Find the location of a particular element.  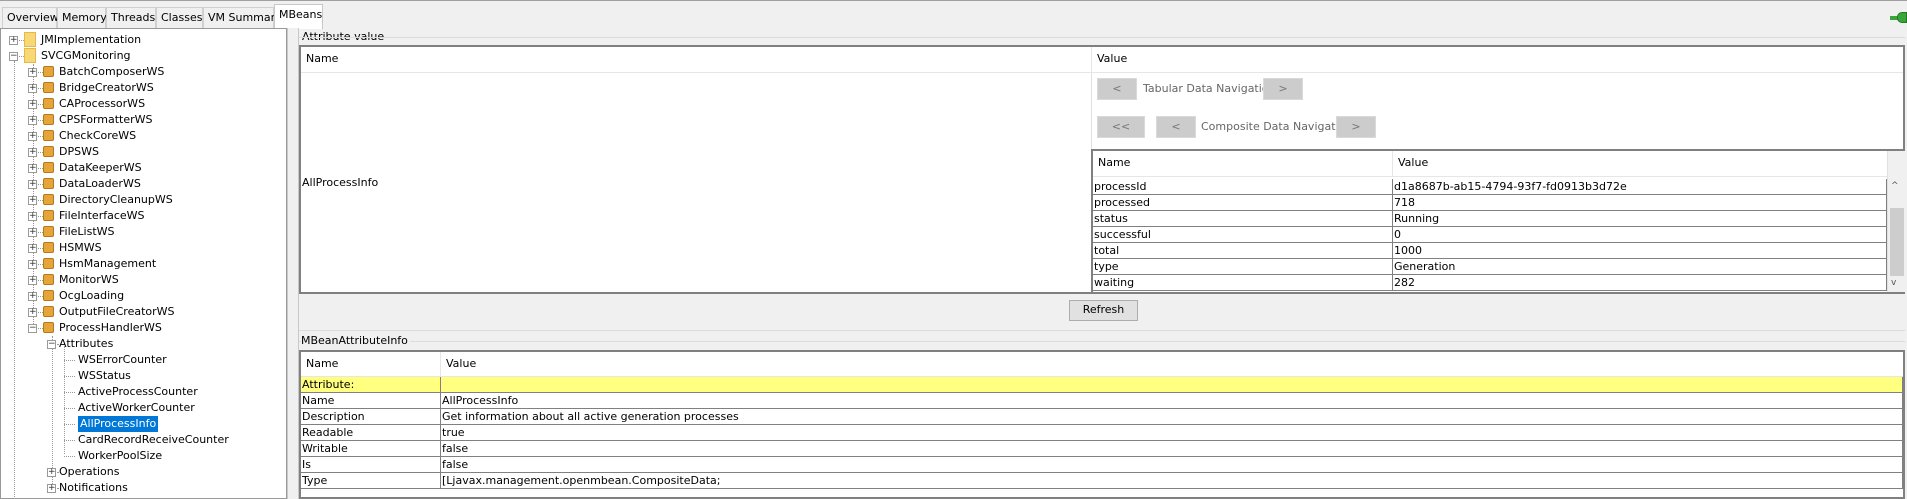

inner-header-name: Name is located at coordinates (1243, 164).